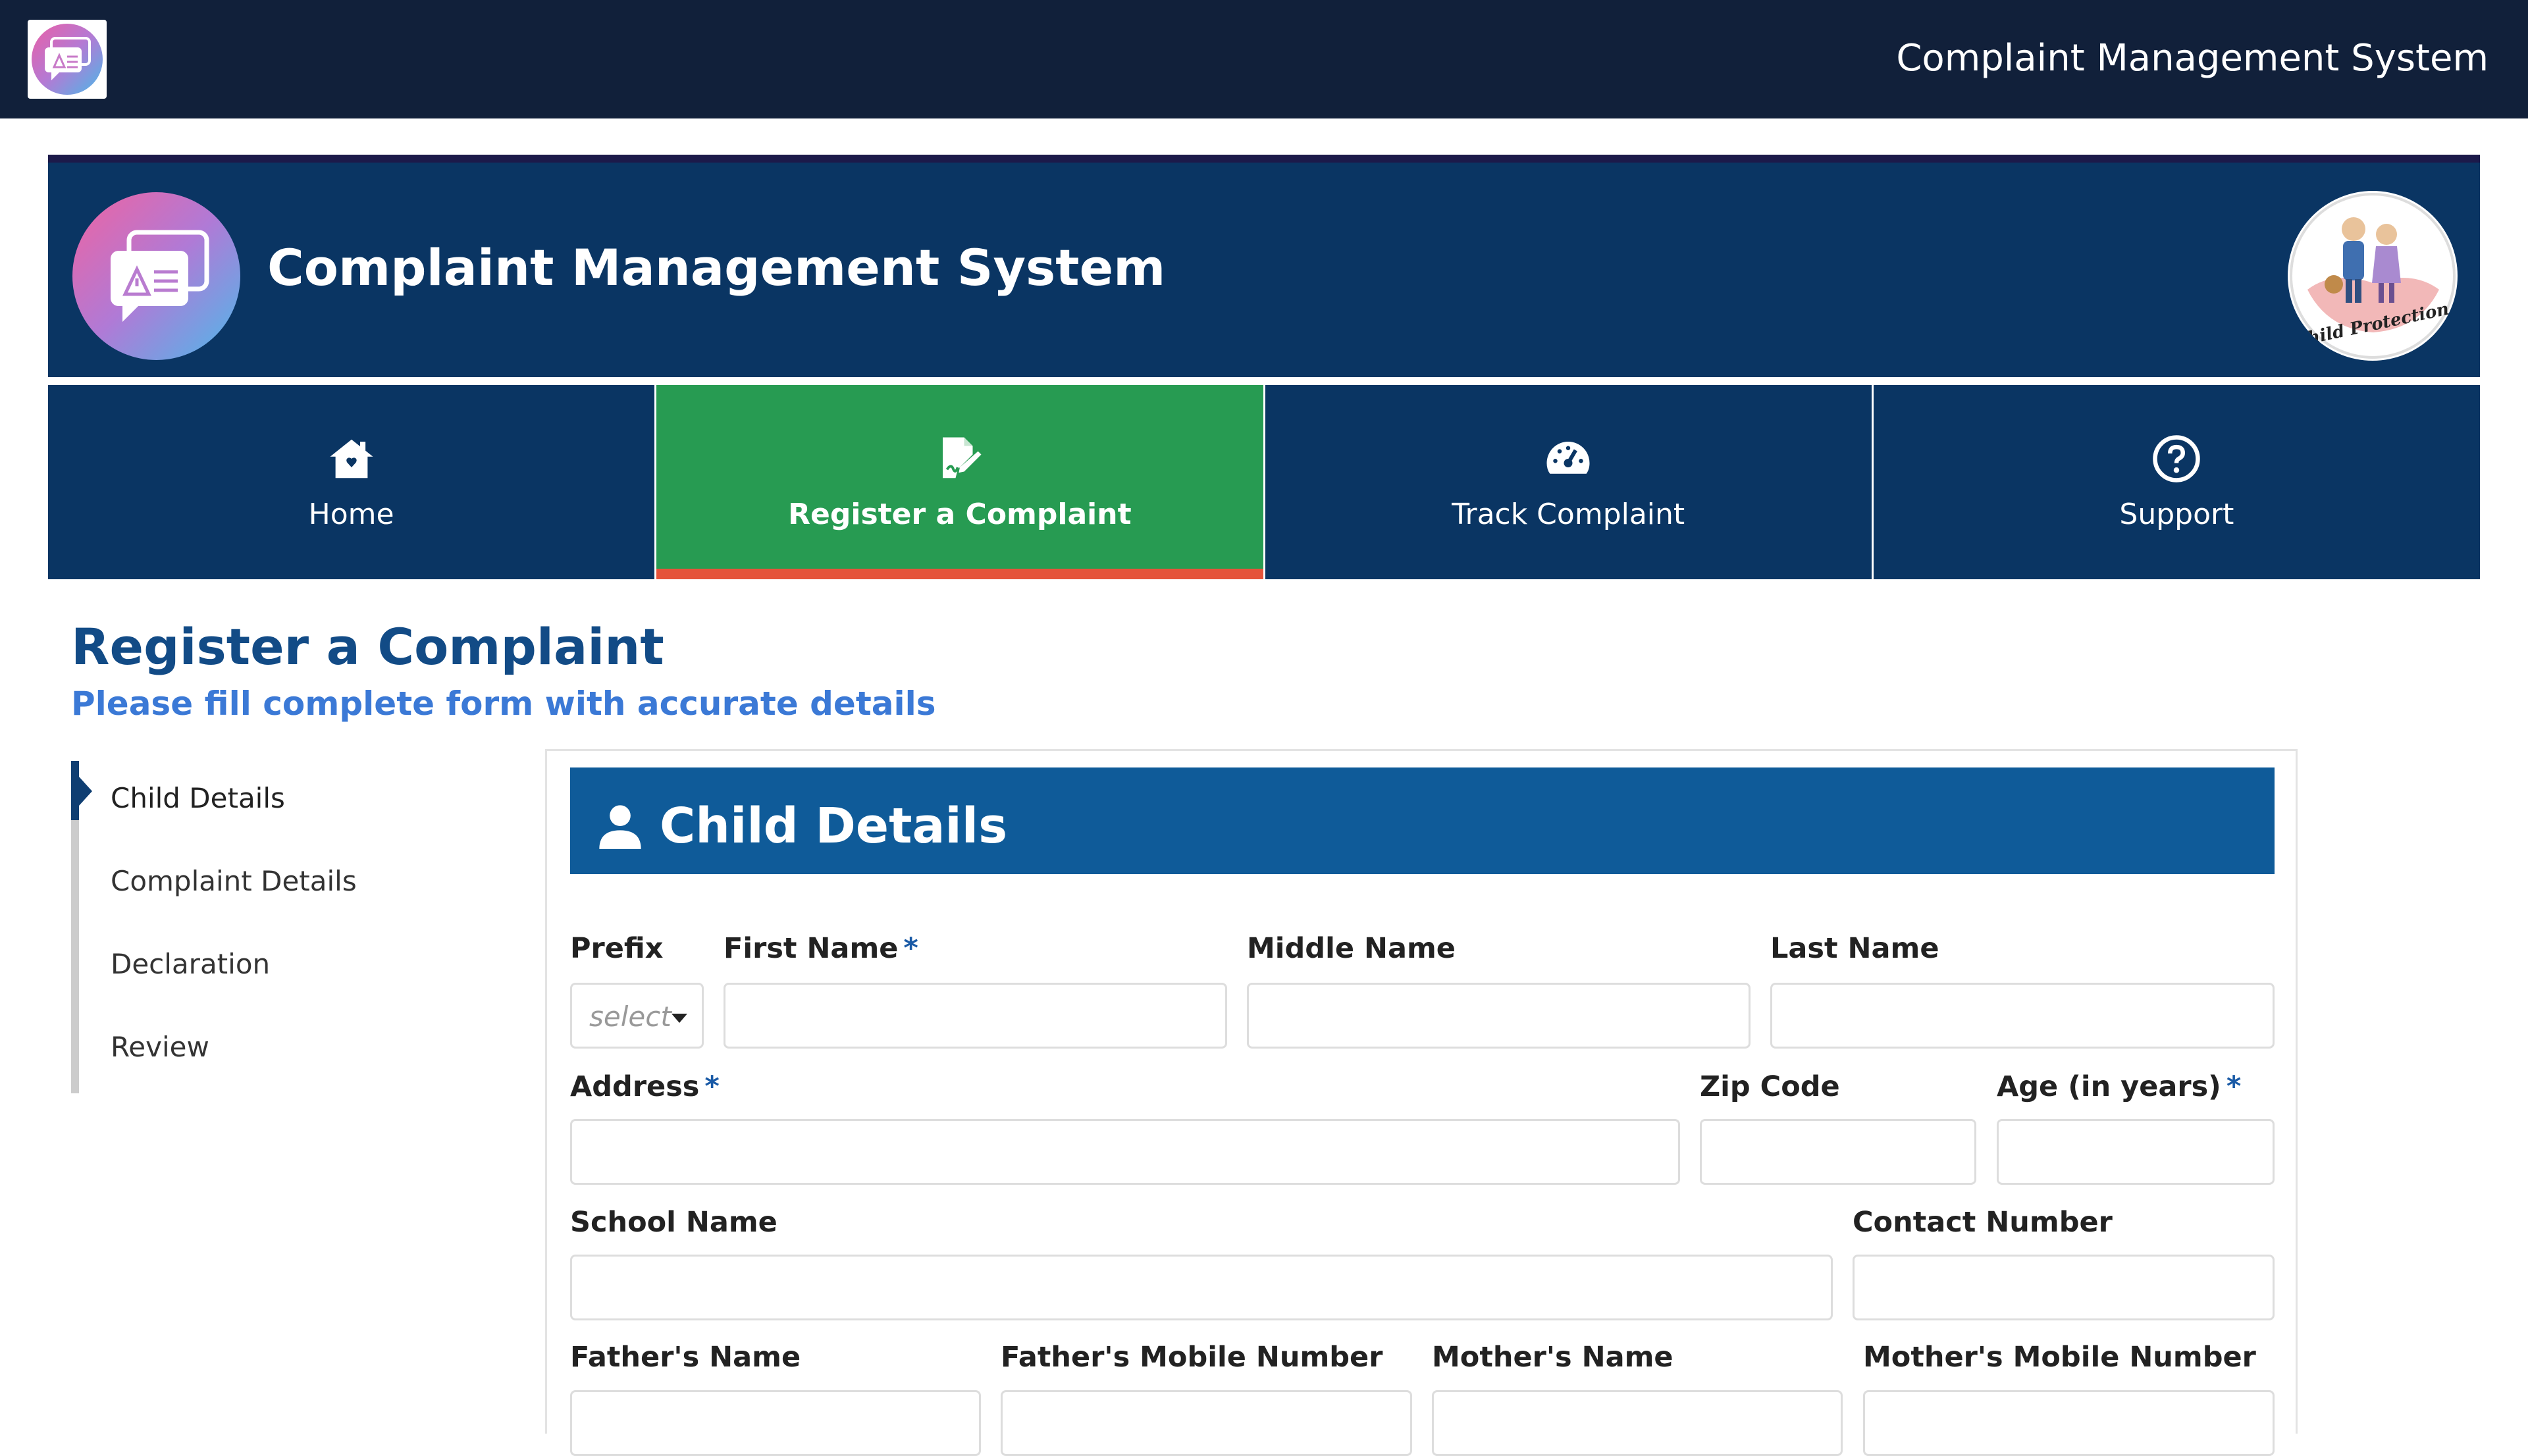 The image size is (2528, 1456). Describe the element at coordinates (1351, 948) in the screenshot. I see `middle-name-label: Middle Name` at that location.